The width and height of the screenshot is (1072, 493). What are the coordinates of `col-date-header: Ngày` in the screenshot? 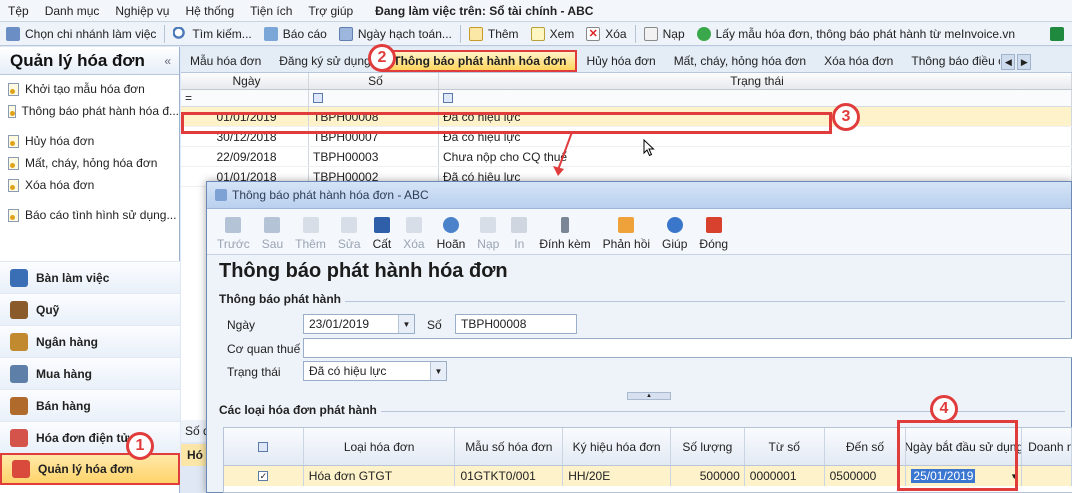 It's located at (245, 81).